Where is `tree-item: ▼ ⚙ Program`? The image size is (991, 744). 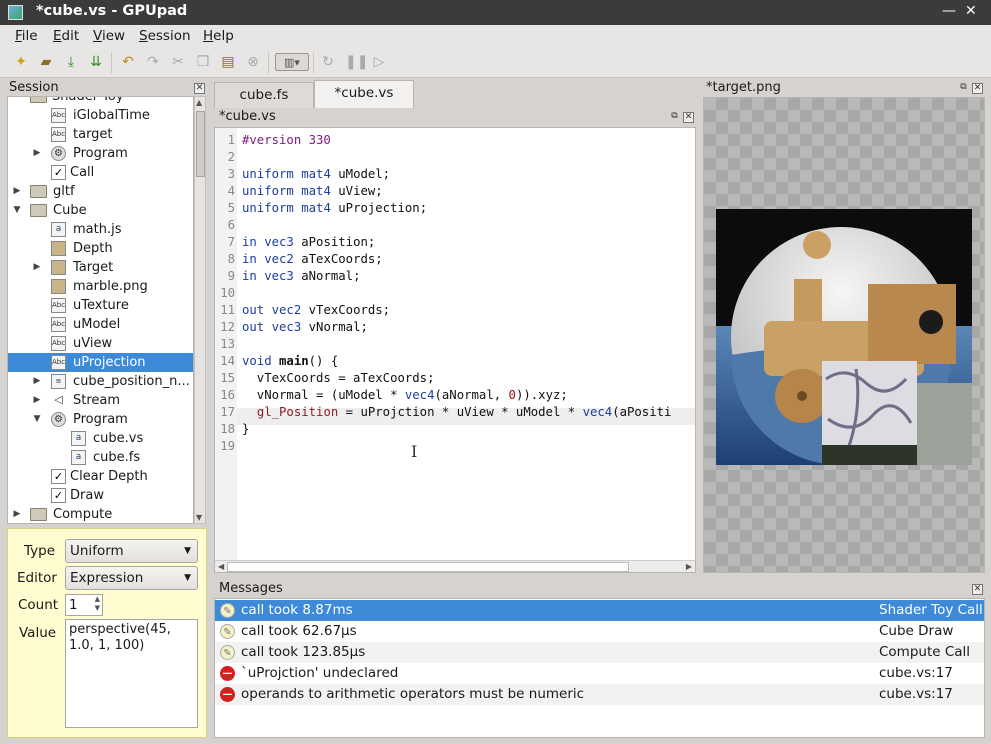 tree-item: ▼ ⚙ Program is located at coordinates (100, 419).